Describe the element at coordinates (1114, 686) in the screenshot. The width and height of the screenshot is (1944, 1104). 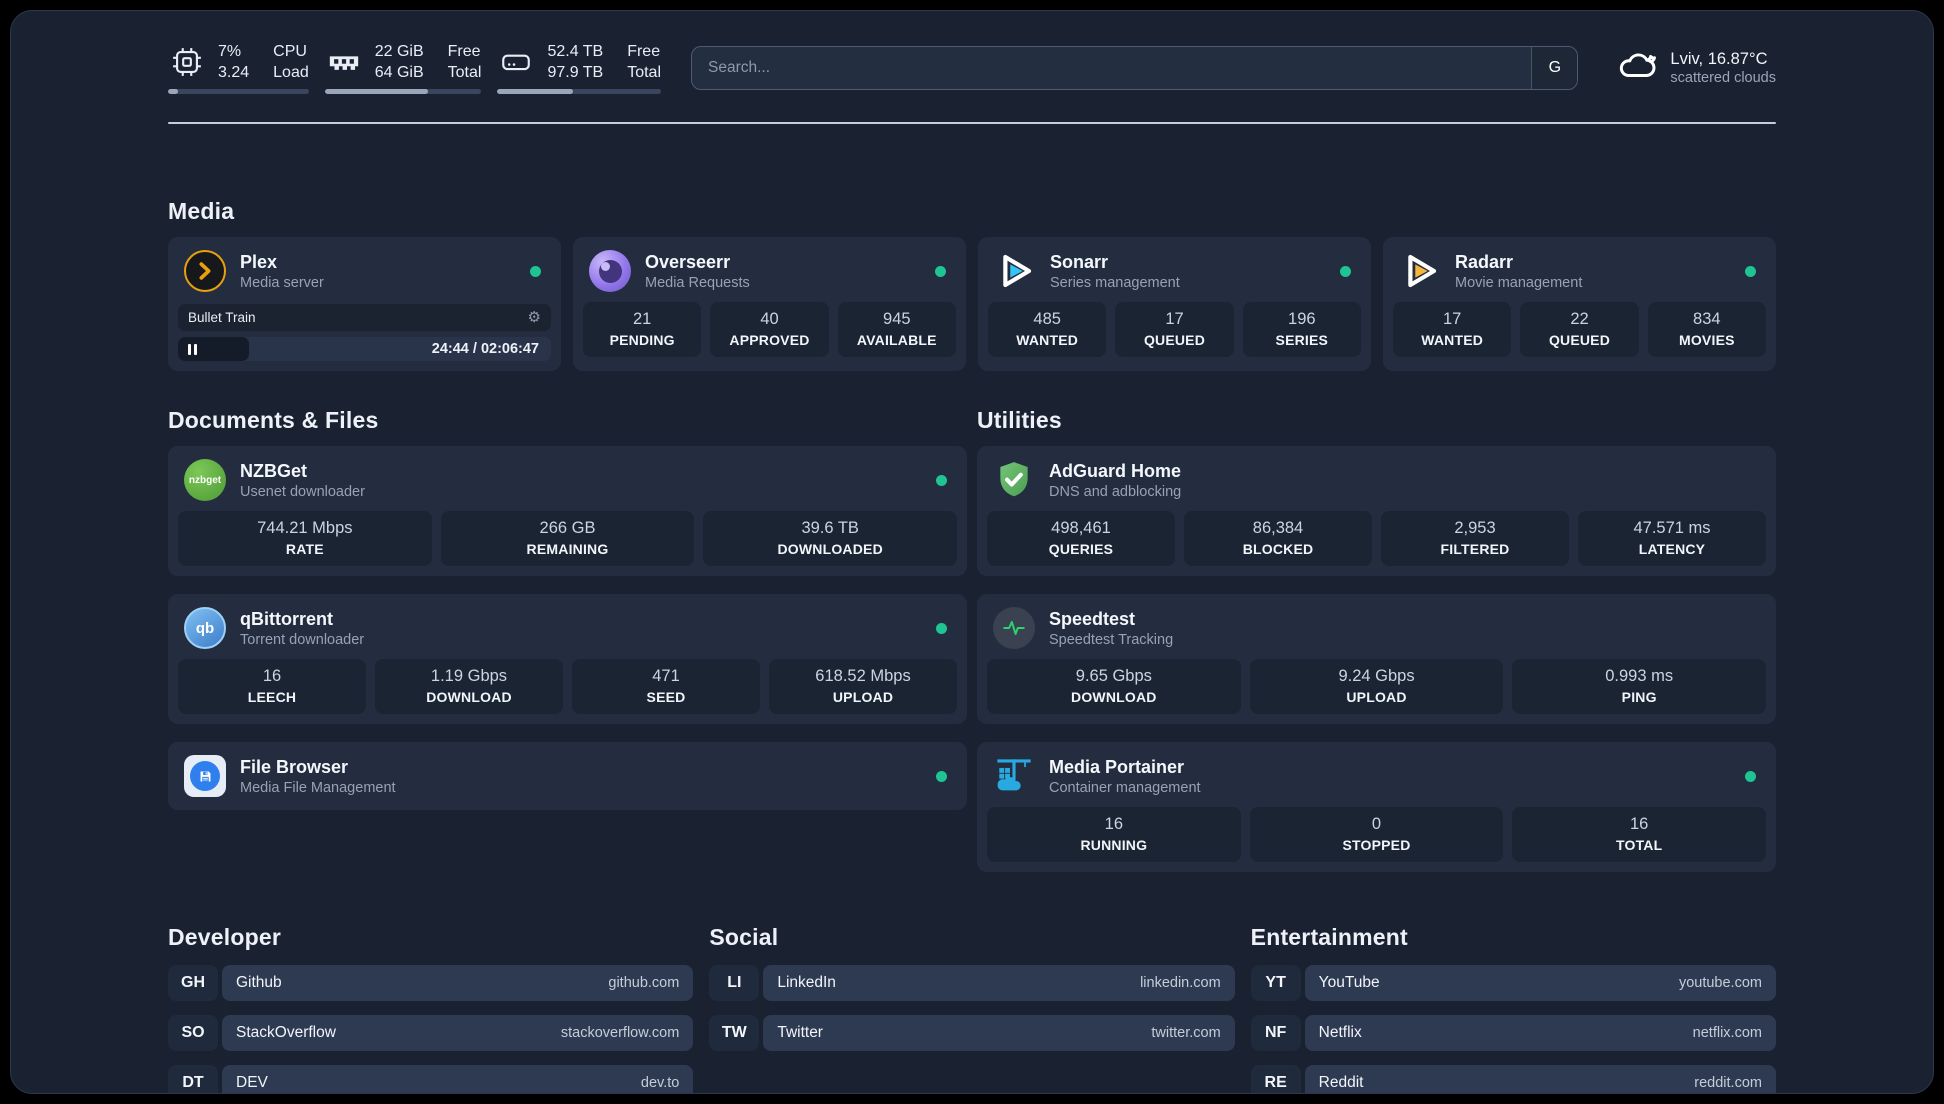
I see `stat-box: 9.65 Gbps DOWNLOAD` at that location.